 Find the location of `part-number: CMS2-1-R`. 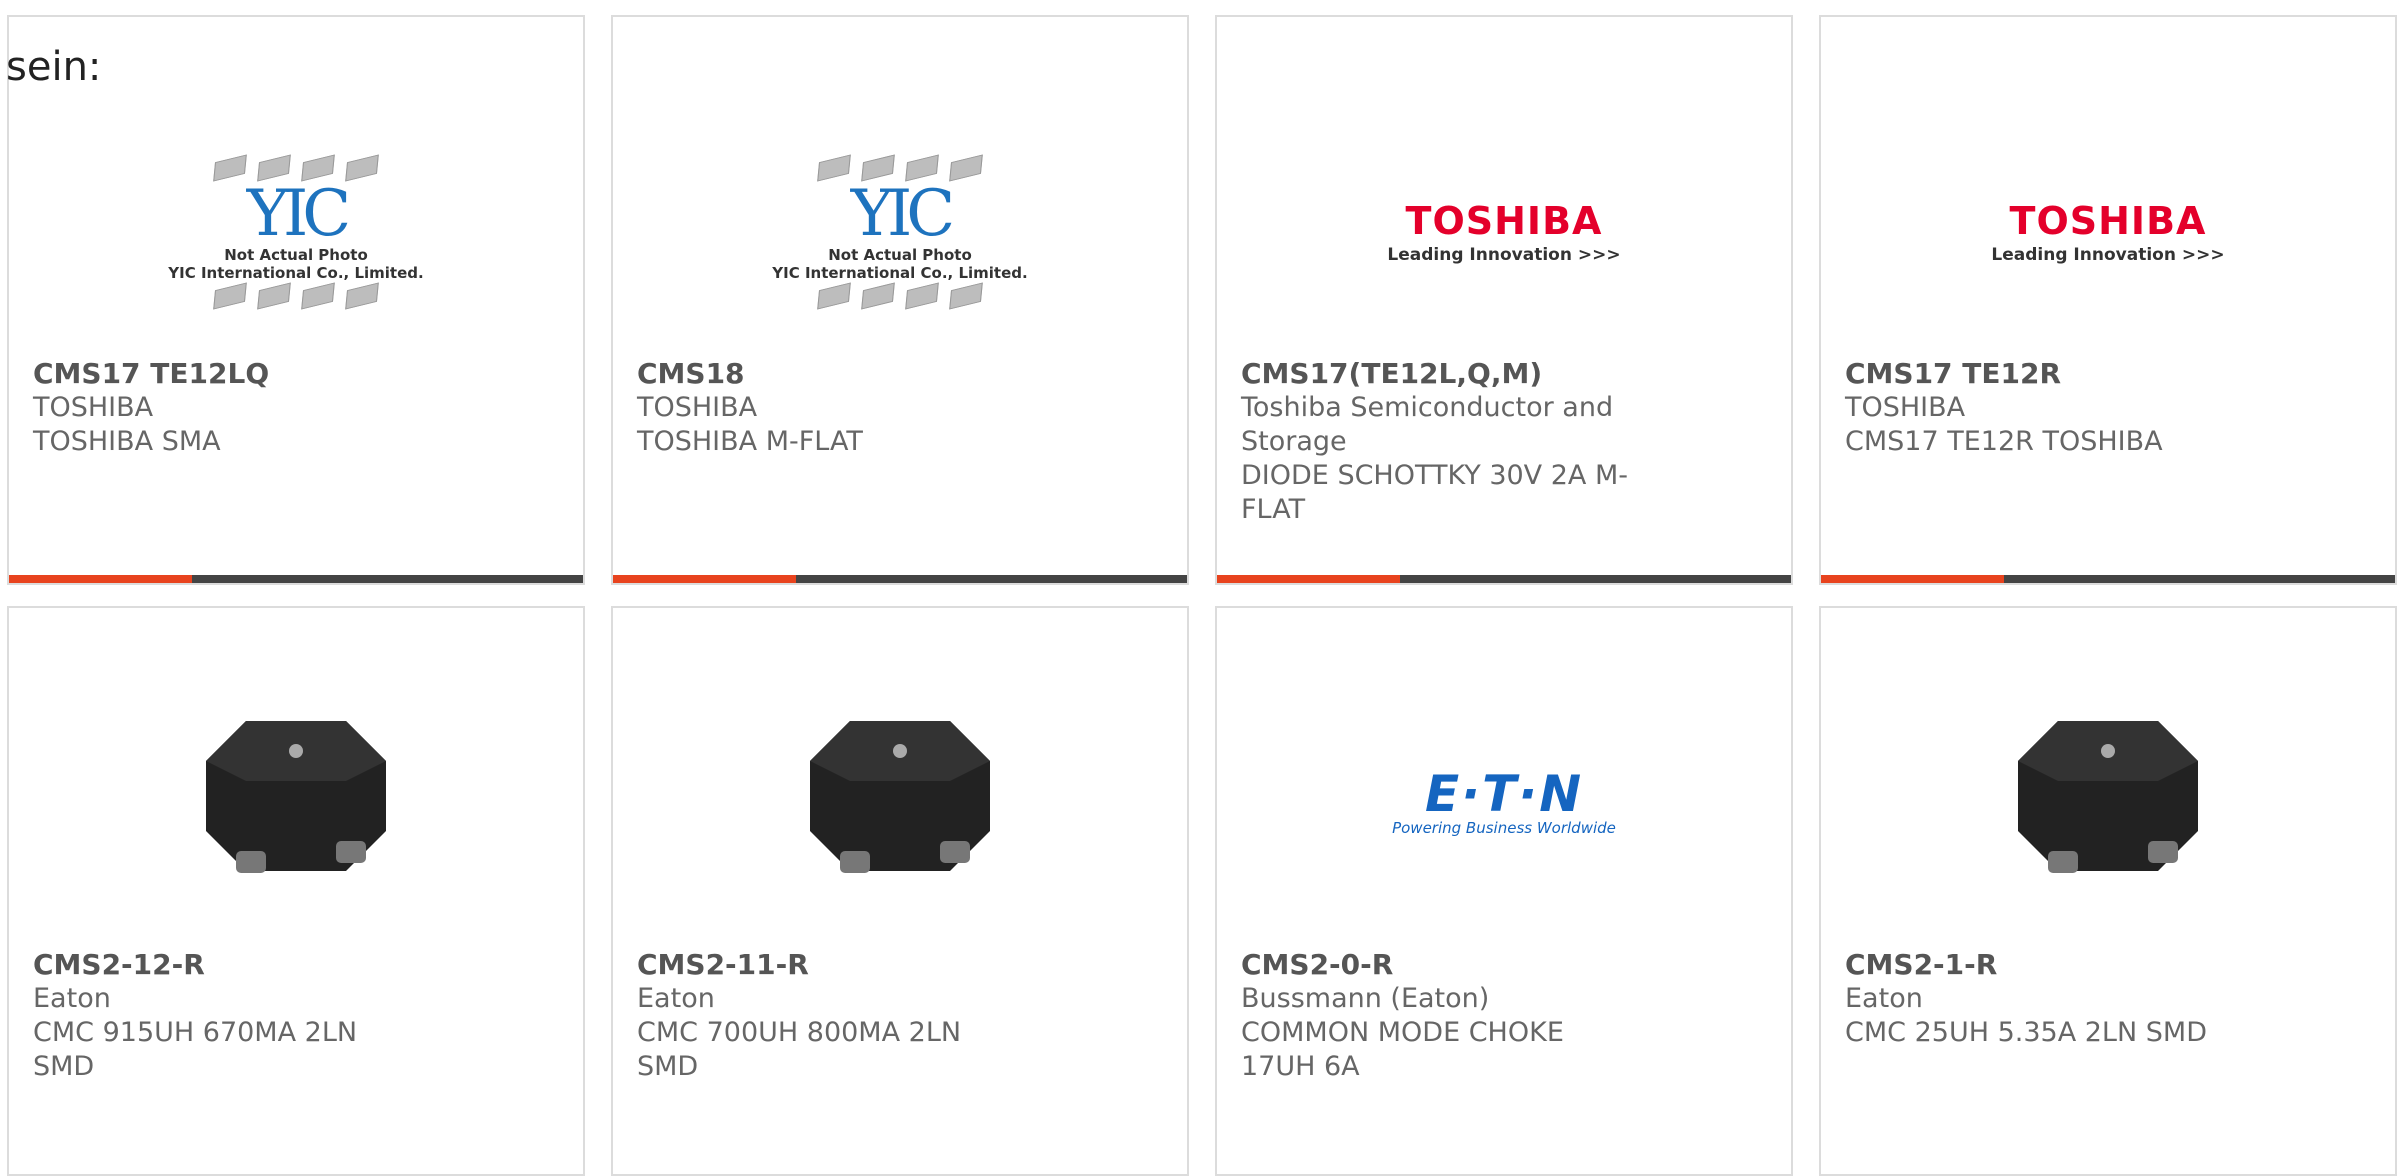

part-number: CMS2-1-R is located at coordinates (2040, 965).